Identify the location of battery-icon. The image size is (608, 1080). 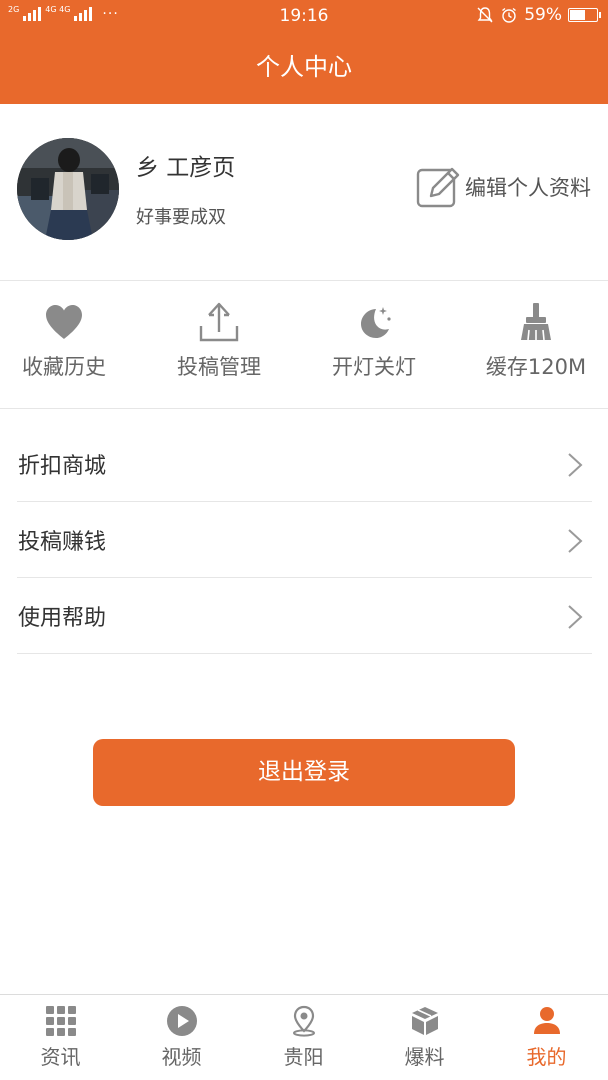
(584, 15).